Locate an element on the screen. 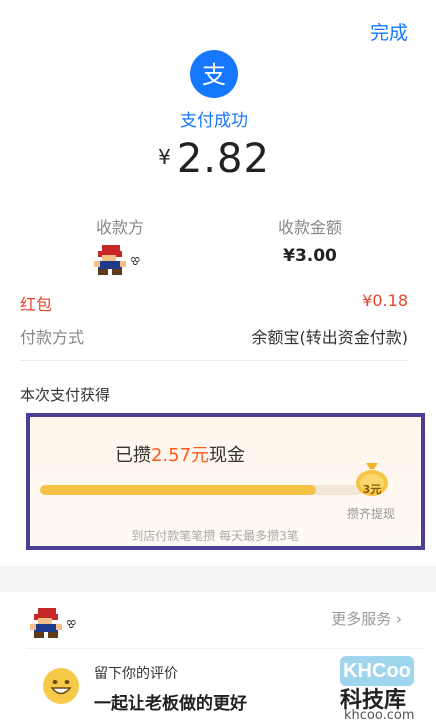  cashback-note: 到店付款笔笔攒 每天最多攒3笔 is located at coordinates (215, 536).